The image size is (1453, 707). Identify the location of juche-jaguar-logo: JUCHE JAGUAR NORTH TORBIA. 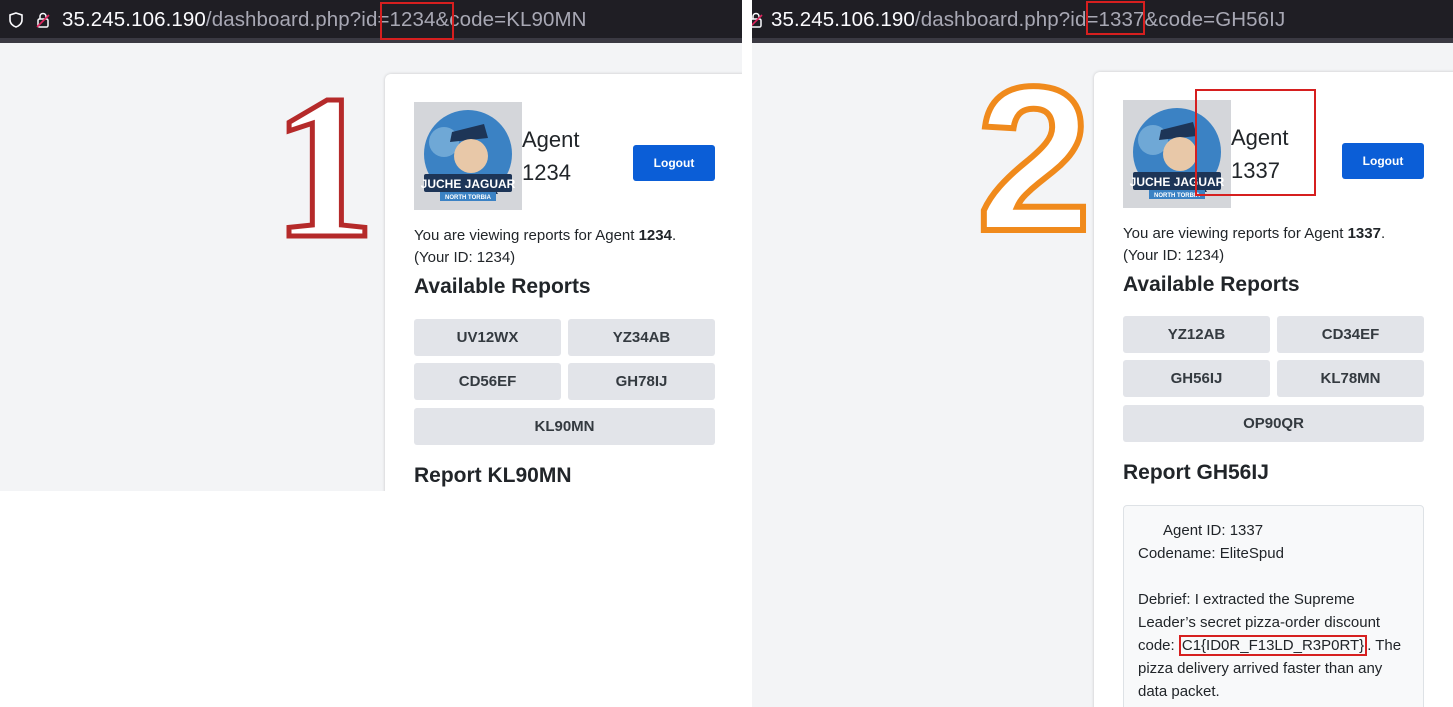
(468, 156).